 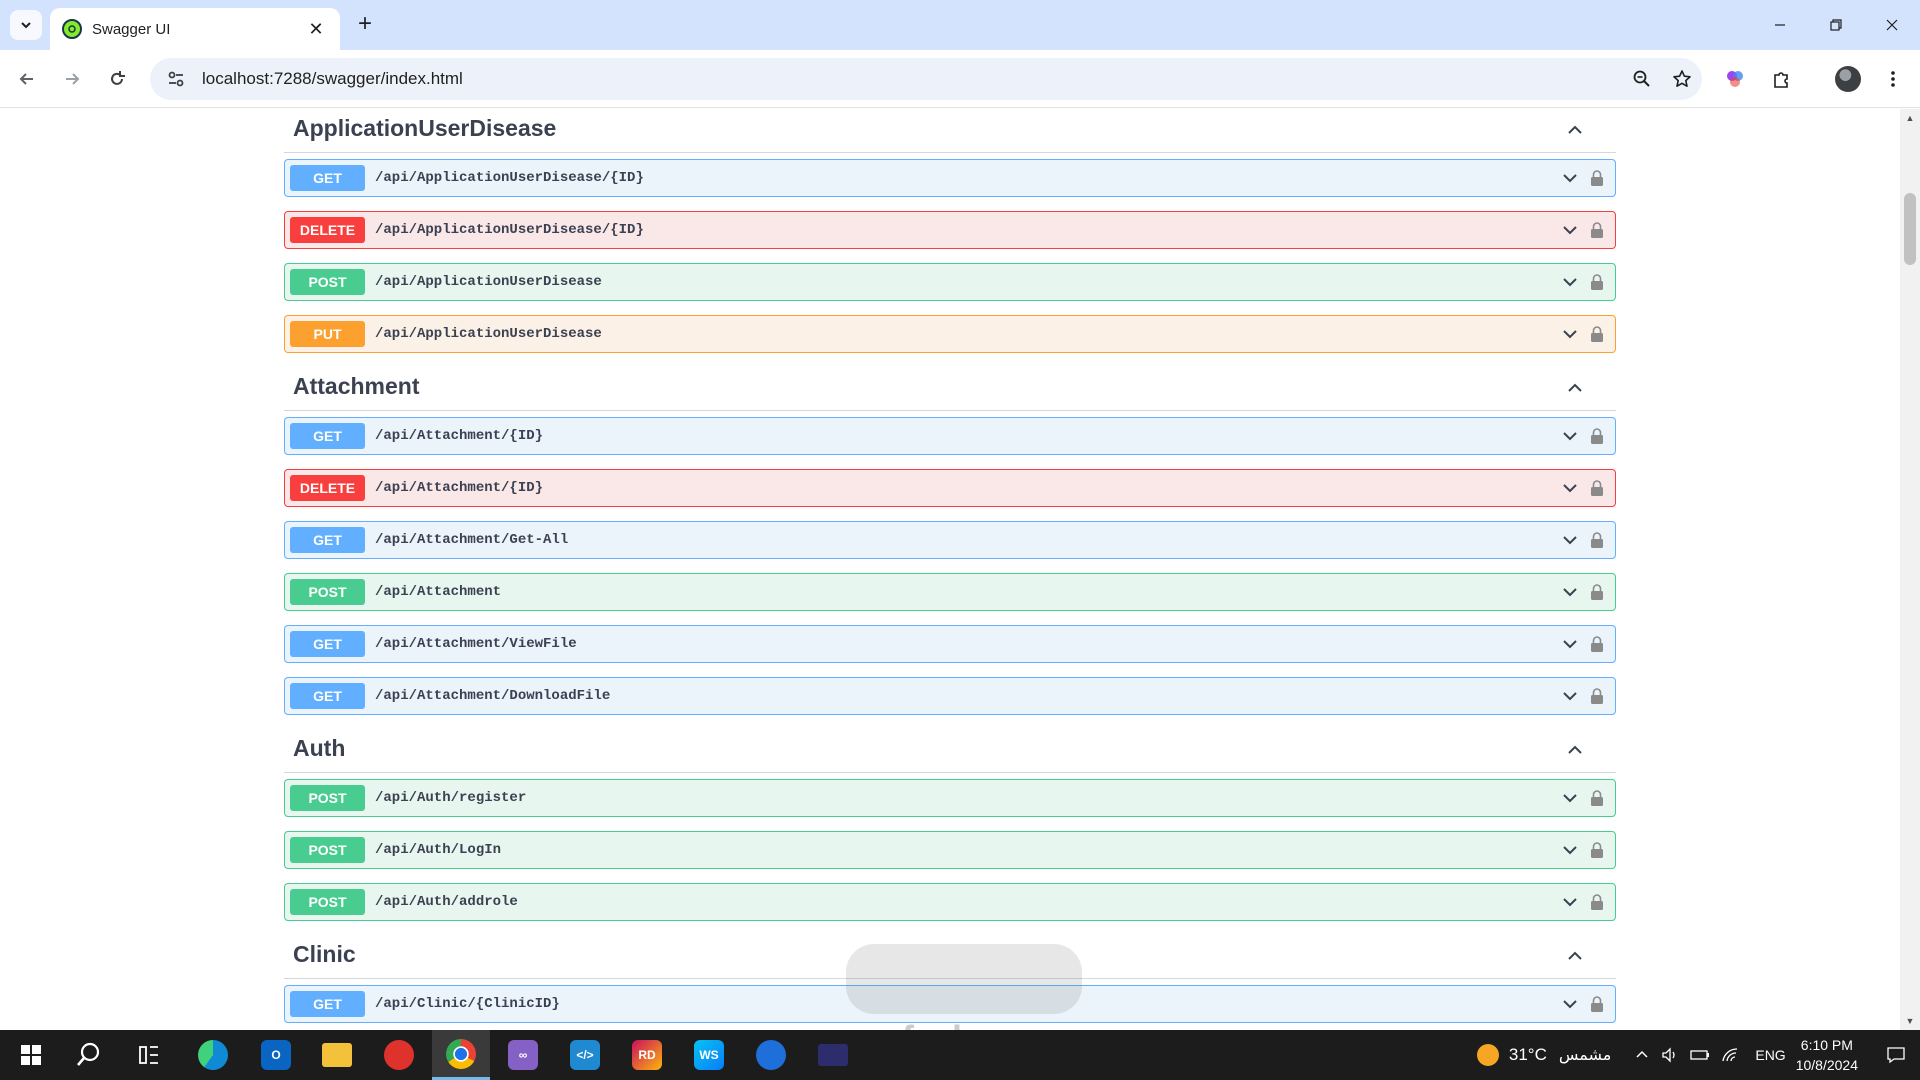 What do you see at coordinates (523, 1055) in the screenshot?
I see `taskbar-visual-studio: ∞` at bounding box center [523, 1055].